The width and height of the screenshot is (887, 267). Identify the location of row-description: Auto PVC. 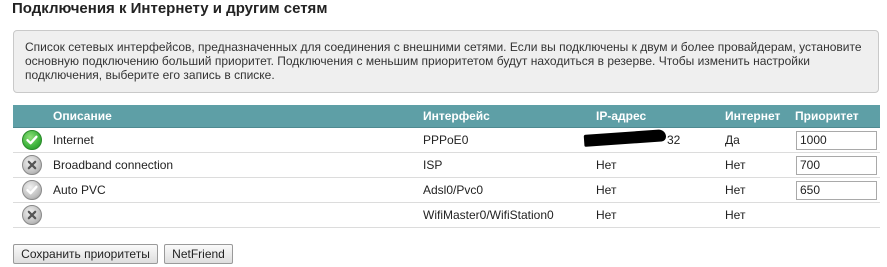
(238, 190).